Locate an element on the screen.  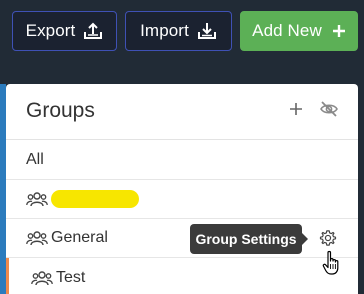
group-item-redacted is located at coordinates (182, 199).